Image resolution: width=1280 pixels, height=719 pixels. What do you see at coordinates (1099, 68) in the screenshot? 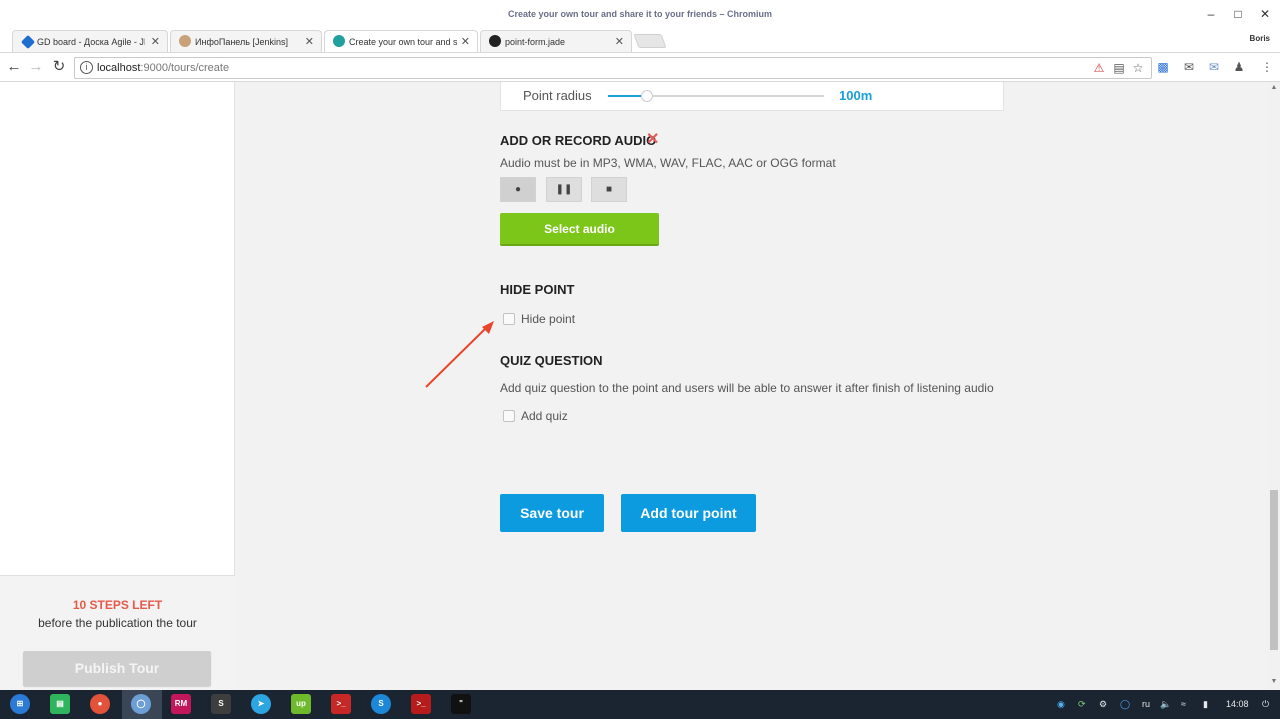
I see `blocked-popup-icon: ⚠` at bounding box center [1099, 68].